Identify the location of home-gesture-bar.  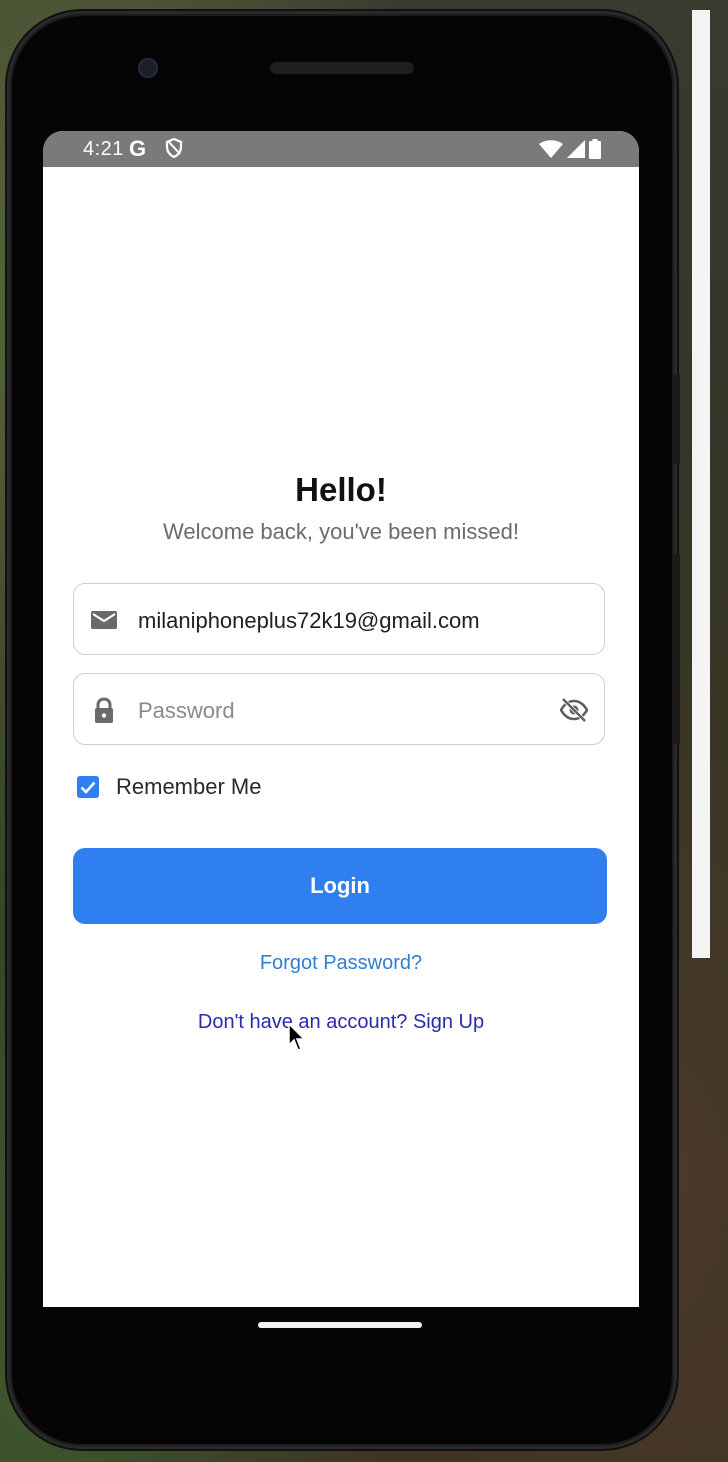
(340, 1325).